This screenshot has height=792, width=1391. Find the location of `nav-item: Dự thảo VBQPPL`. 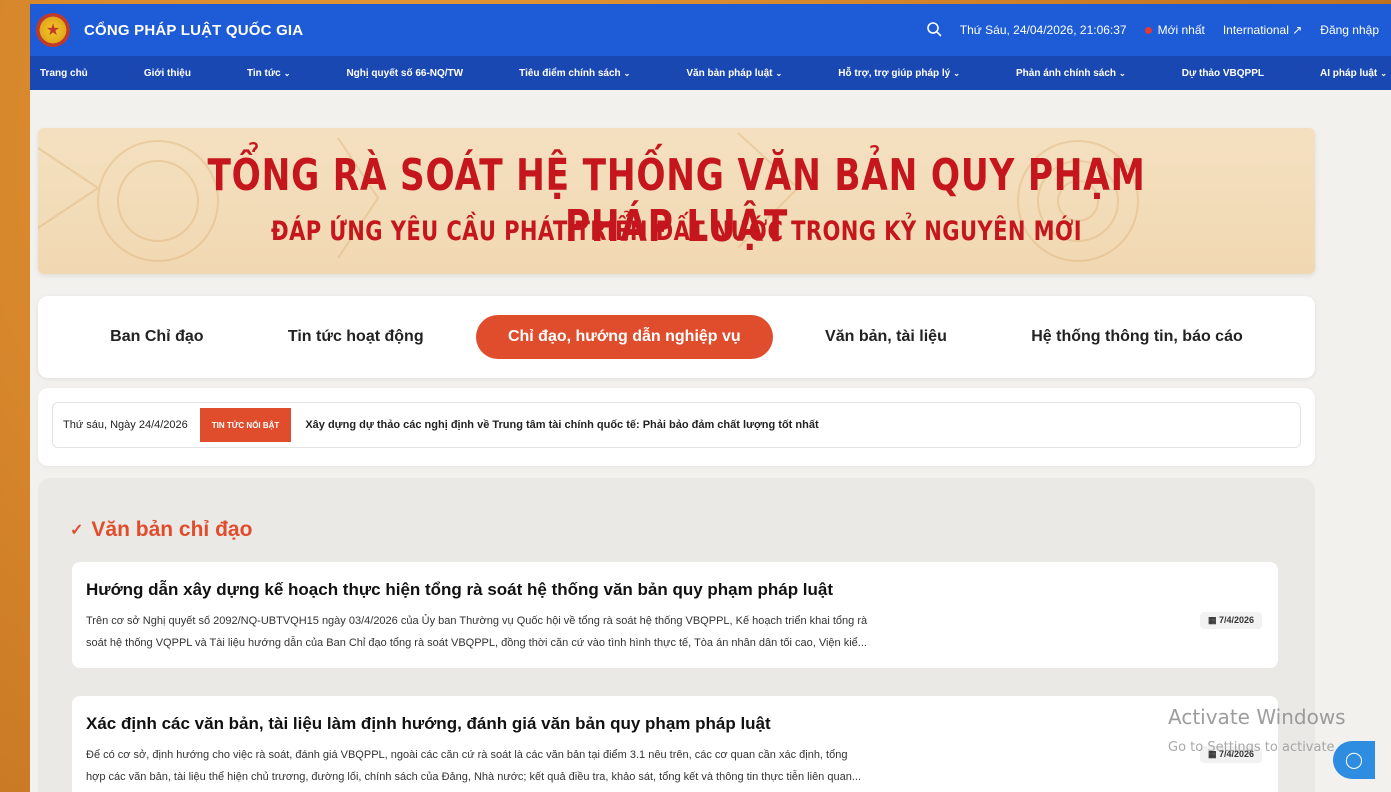

nav-item: Dự thảo VBQPPL is located at coordinates (1223, 73).